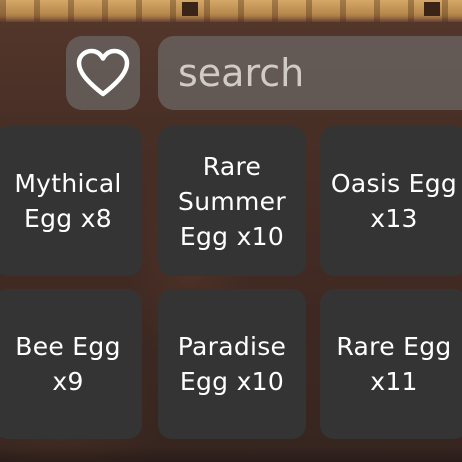 The width and height of the screenshot is (462, 462). I want to click on bottom-shade, so click(231, 454).